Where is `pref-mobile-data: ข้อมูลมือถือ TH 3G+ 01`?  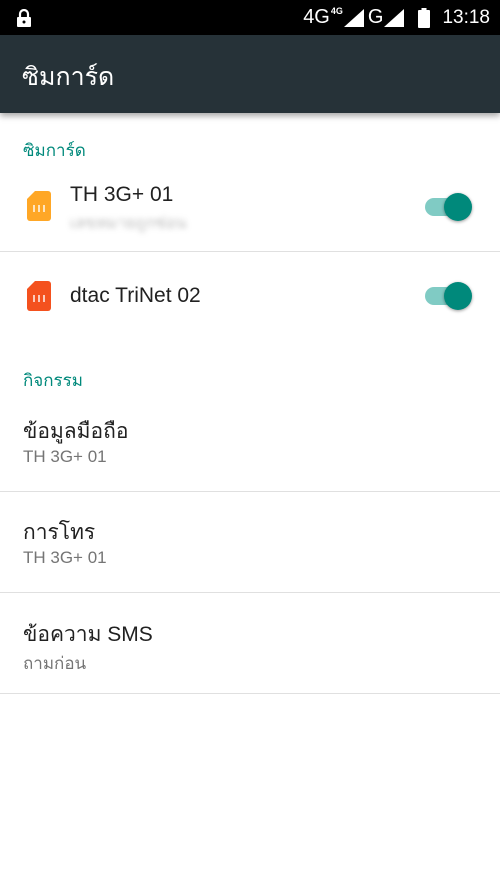 pref-mobile-data: ข้อมูลมือถือ TH 3G+ 01 is located at coordinates (250, 445).